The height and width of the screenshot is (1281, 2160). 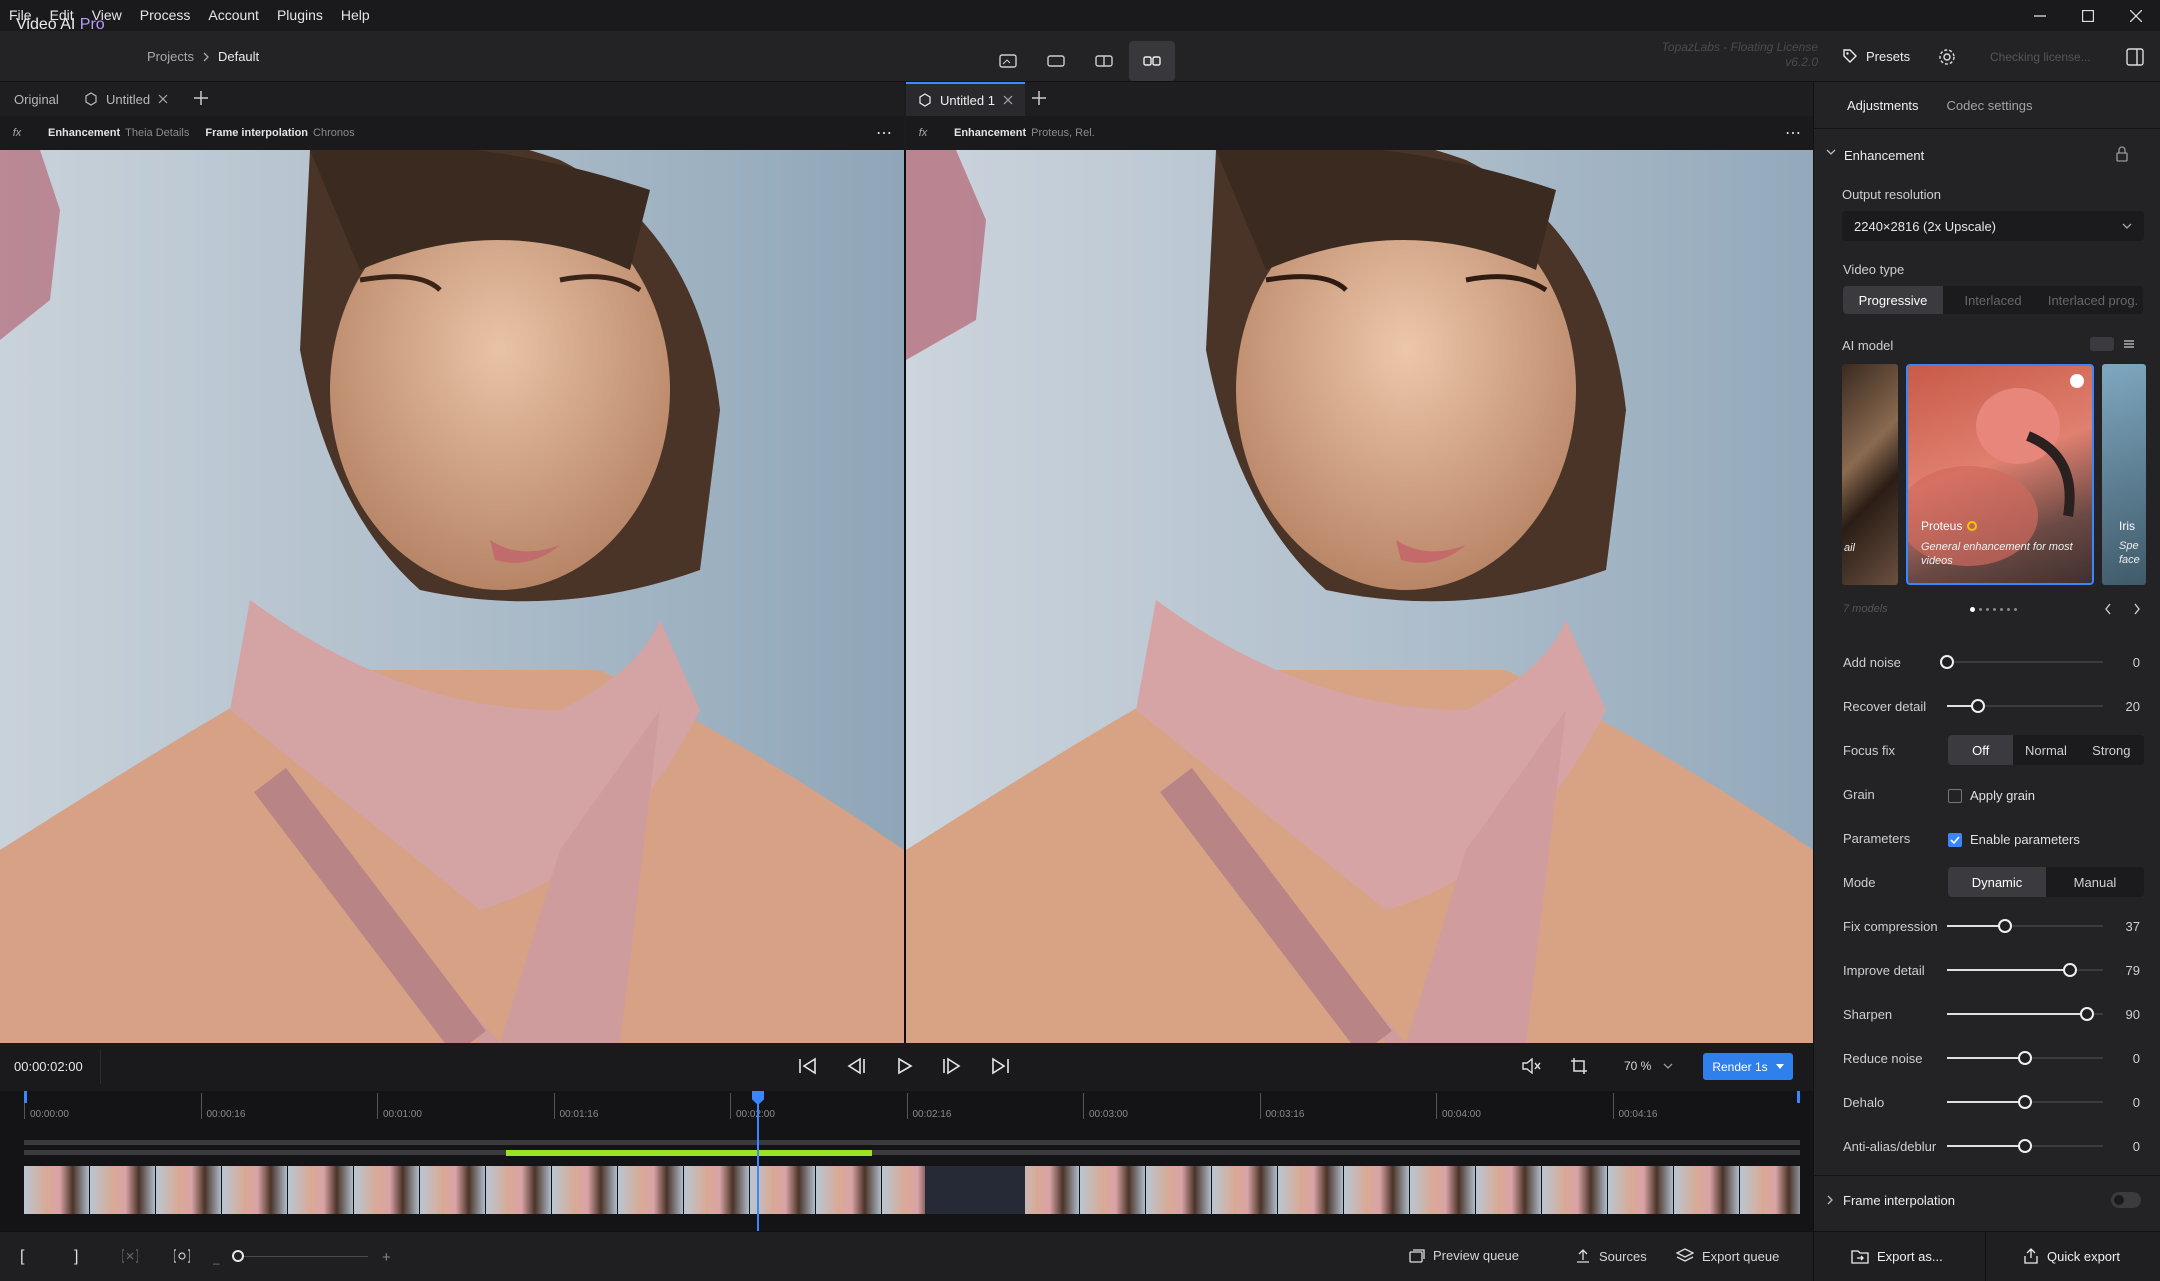 I want to click on clear-range-icon, so click(x=130, y=1256).